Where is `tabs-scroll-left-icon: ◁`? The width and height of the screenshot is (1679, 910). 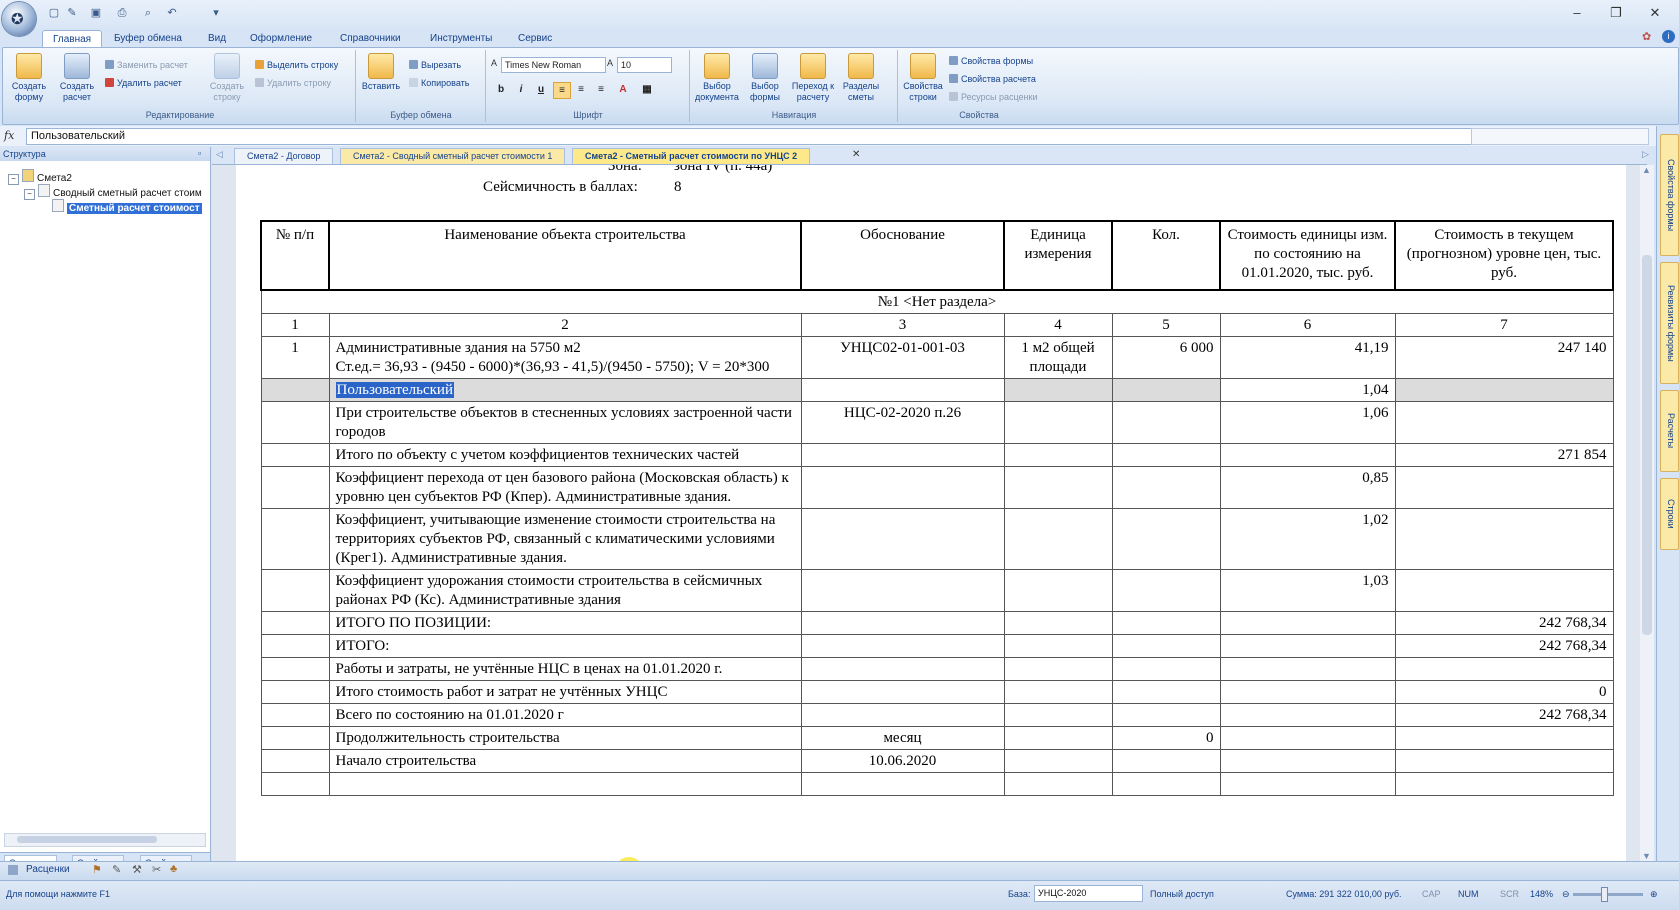
tabs-scroll-left-icon: ◁ is located at coordinates (219, 154).